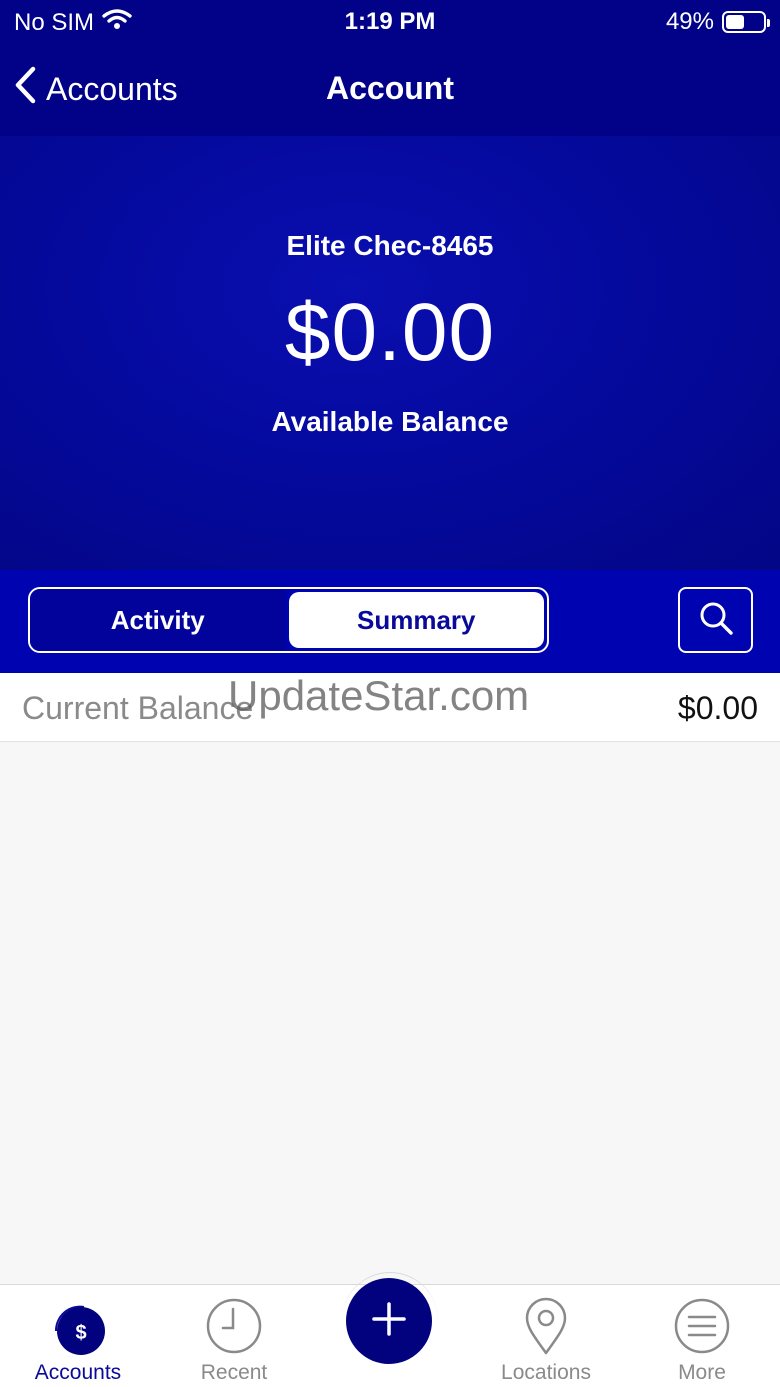  Describe the element at coordinates (234, 1328) in the screenshot. I see `clock-icon` at that location.